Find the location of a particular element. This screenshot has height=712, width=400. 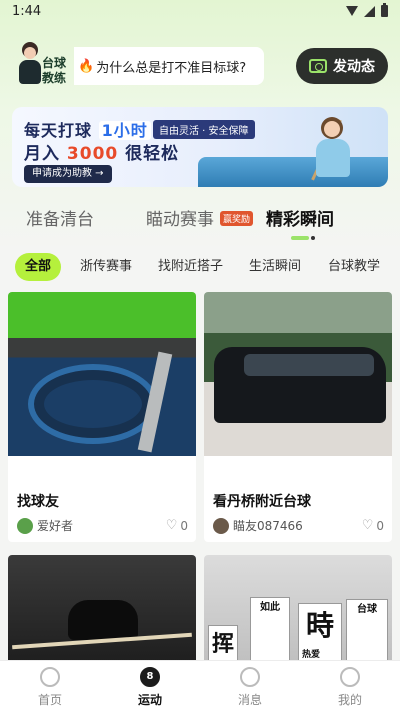

main-tabs: 准备清台 瞄动赛事 赢奖励 精彩瞬间 is located at coordinates (200, 222).